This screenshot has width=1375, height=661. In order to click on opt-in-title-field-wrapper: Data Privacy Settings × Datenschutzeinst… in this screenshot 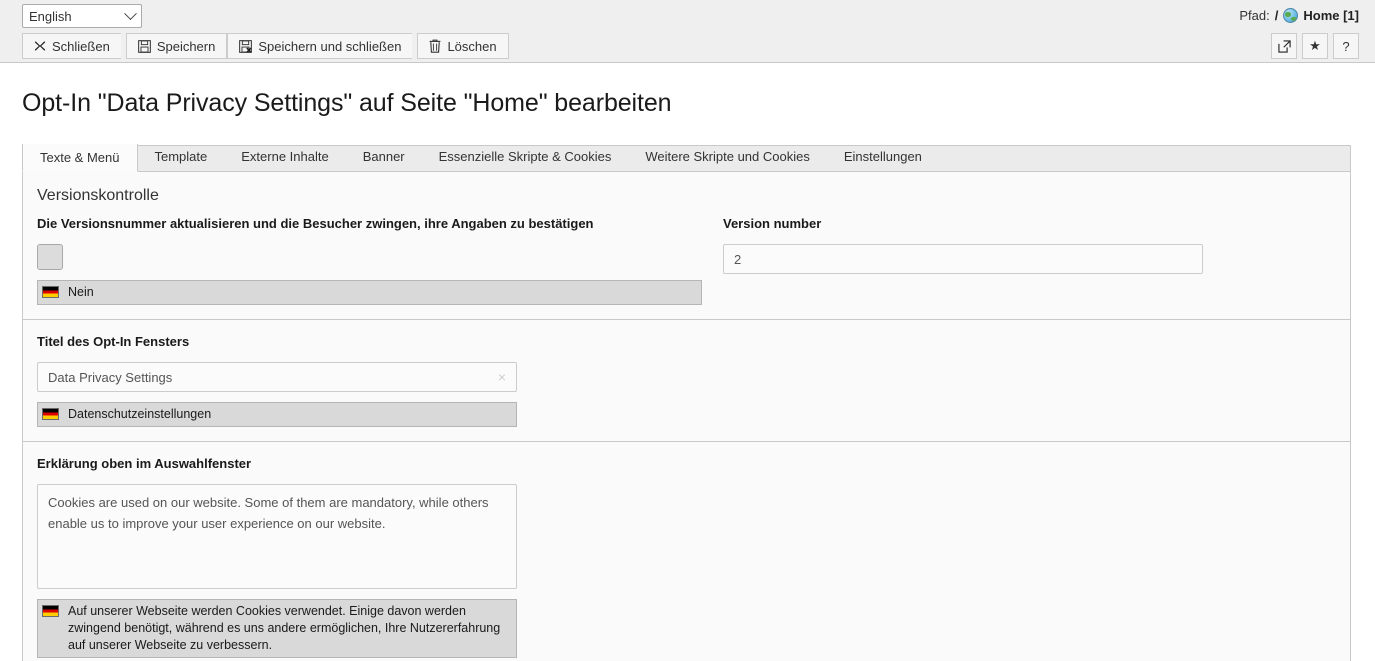, I will do `click(277, 394)`.